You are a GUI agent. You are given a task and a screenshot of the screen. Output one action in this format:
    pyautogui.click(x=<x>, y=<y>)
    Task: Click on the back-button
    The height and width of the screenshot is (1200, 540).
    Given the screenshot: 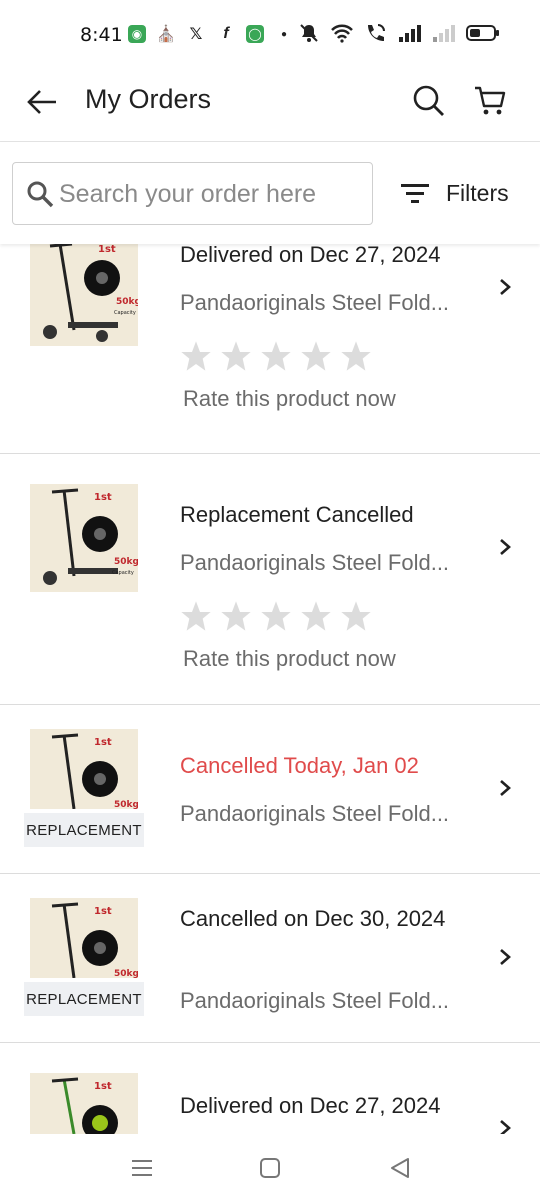 What is the action you would take?
    pyautogui.click(x=42, y=102)
    